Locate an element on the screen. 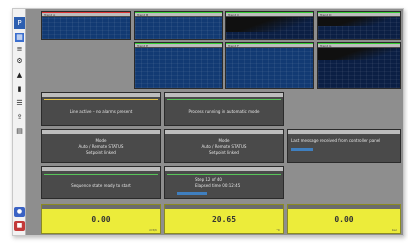 This screenshot has height=244, width=408. layers-icon: ≡ is located at coordinates (19, 49).